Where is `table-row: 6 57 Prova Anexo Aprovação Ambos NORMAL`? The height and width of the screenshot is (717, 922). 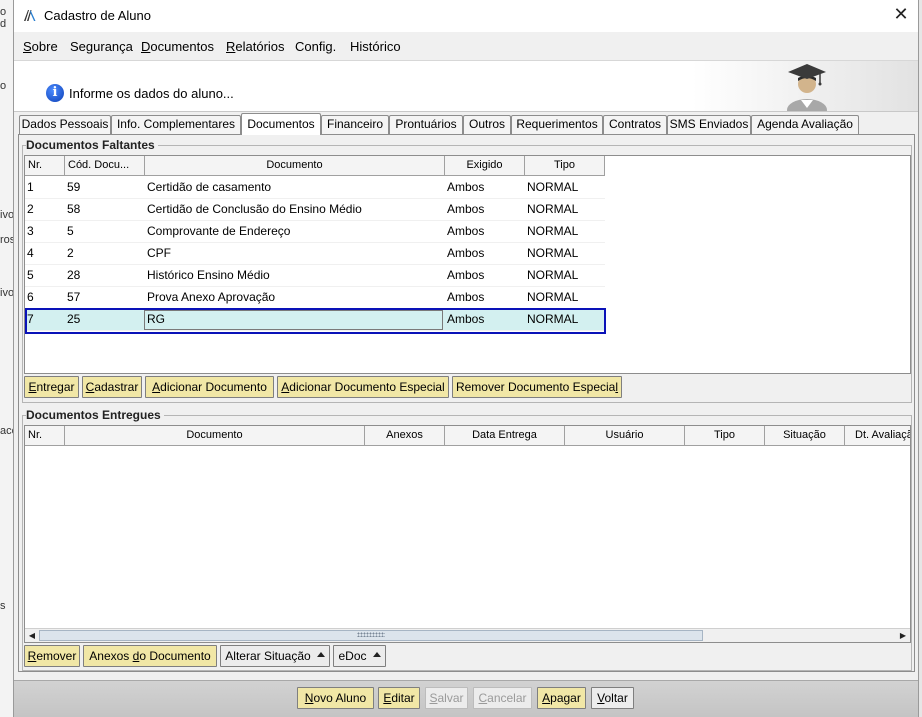 table-row: 6 57 Prova Anexo Aprovação Ambos NORMAL is located at coordinates (315, 298).